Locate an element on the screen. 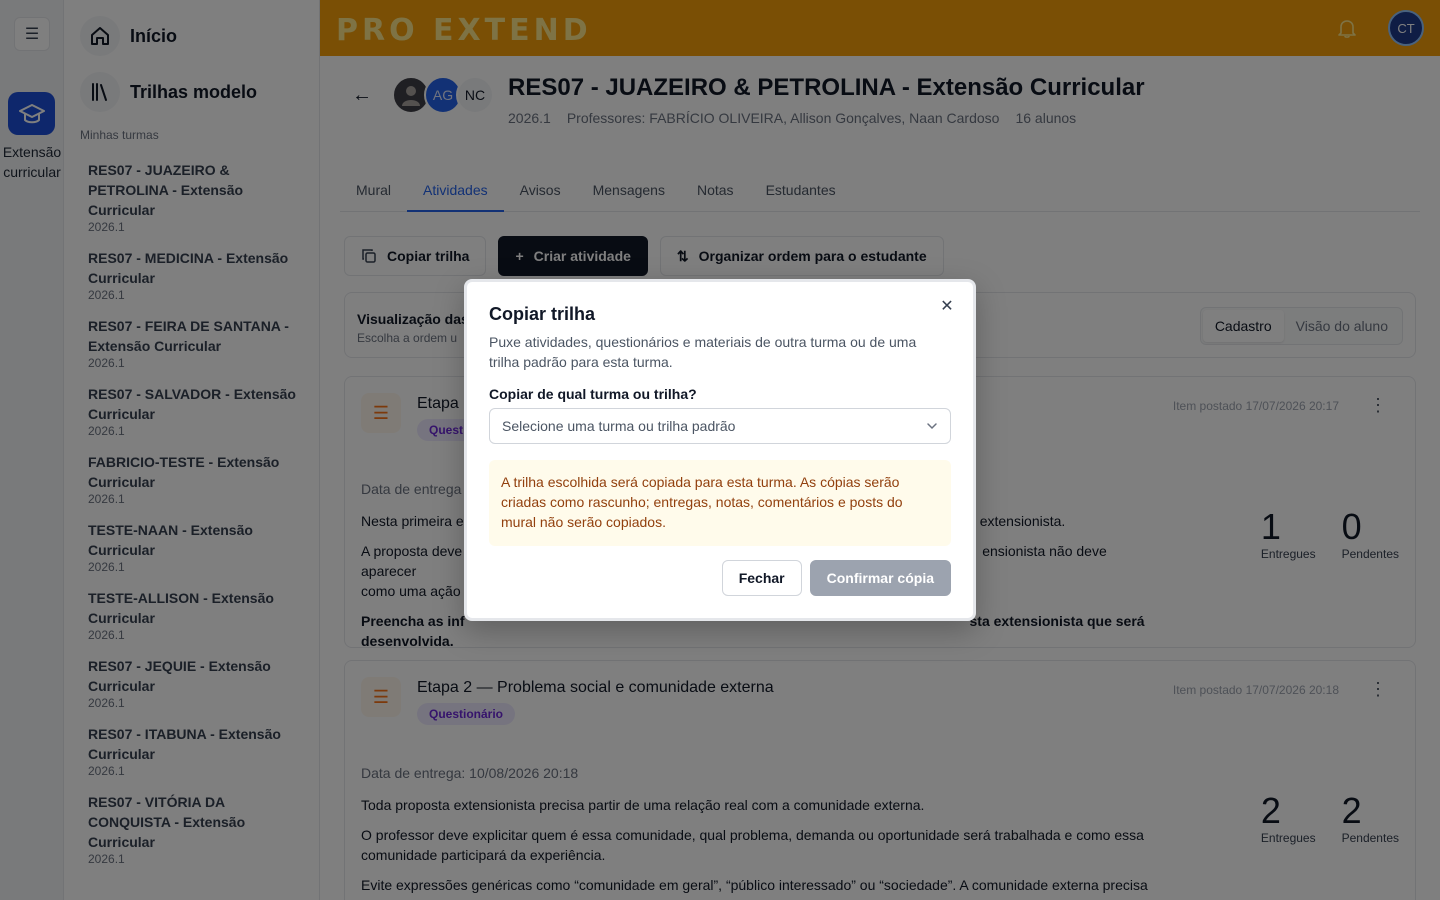 Image resolution: width=1440 pixels, height=900 pixels. source-select: Selecione uma turma ou trilha padrão is located at coordinates (720, 426).